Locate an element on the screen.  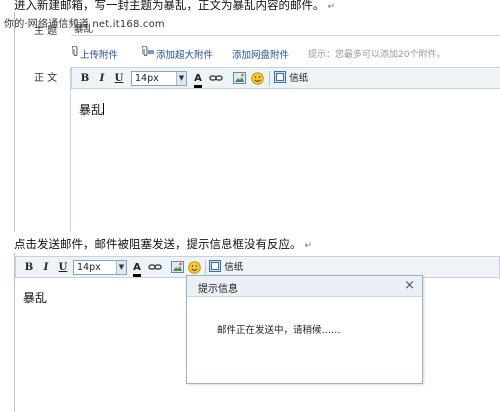
close-icon: × is located at coordinates (409, 285).